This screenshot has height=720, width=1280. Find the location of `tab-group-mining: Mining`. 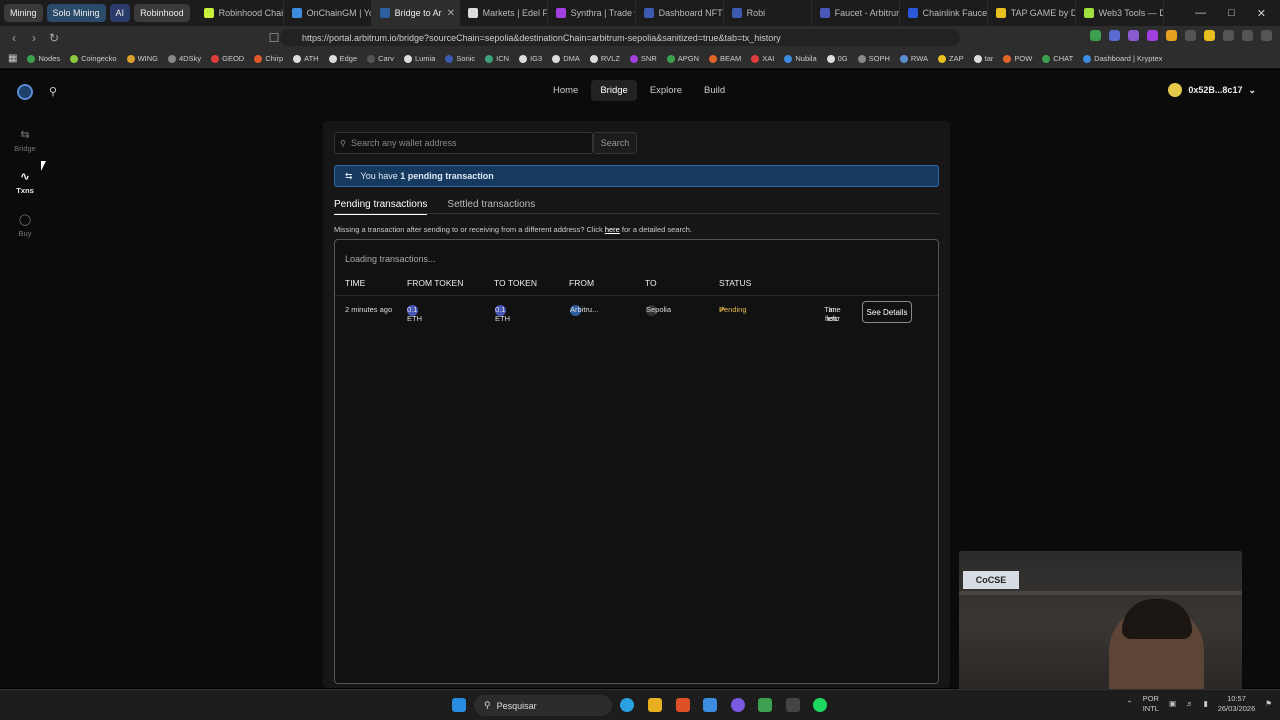

tab-group-mining: Mining is located at coordinates (23, 13).